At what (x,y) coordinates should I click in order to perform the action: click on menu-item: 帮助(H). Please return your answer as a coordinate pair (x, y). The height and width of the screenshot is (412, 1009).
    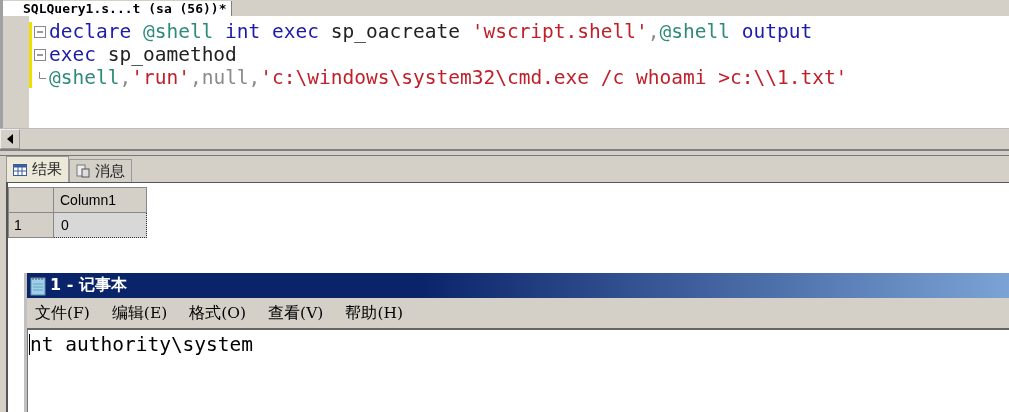
    Looking at the image, I should click on (374, 313).